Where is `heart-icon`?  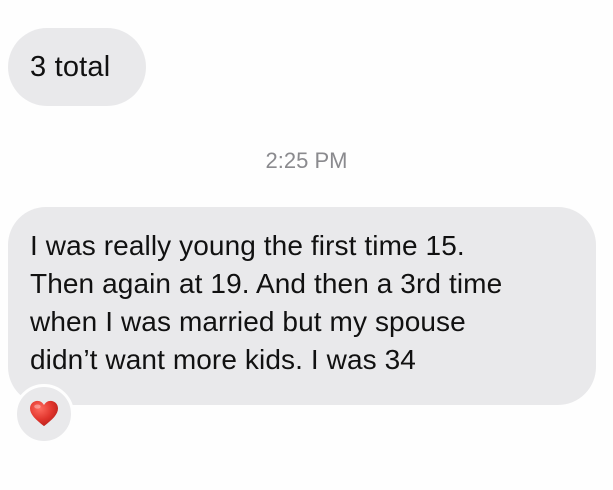 heart-icon is located at coordinates (44, 413).